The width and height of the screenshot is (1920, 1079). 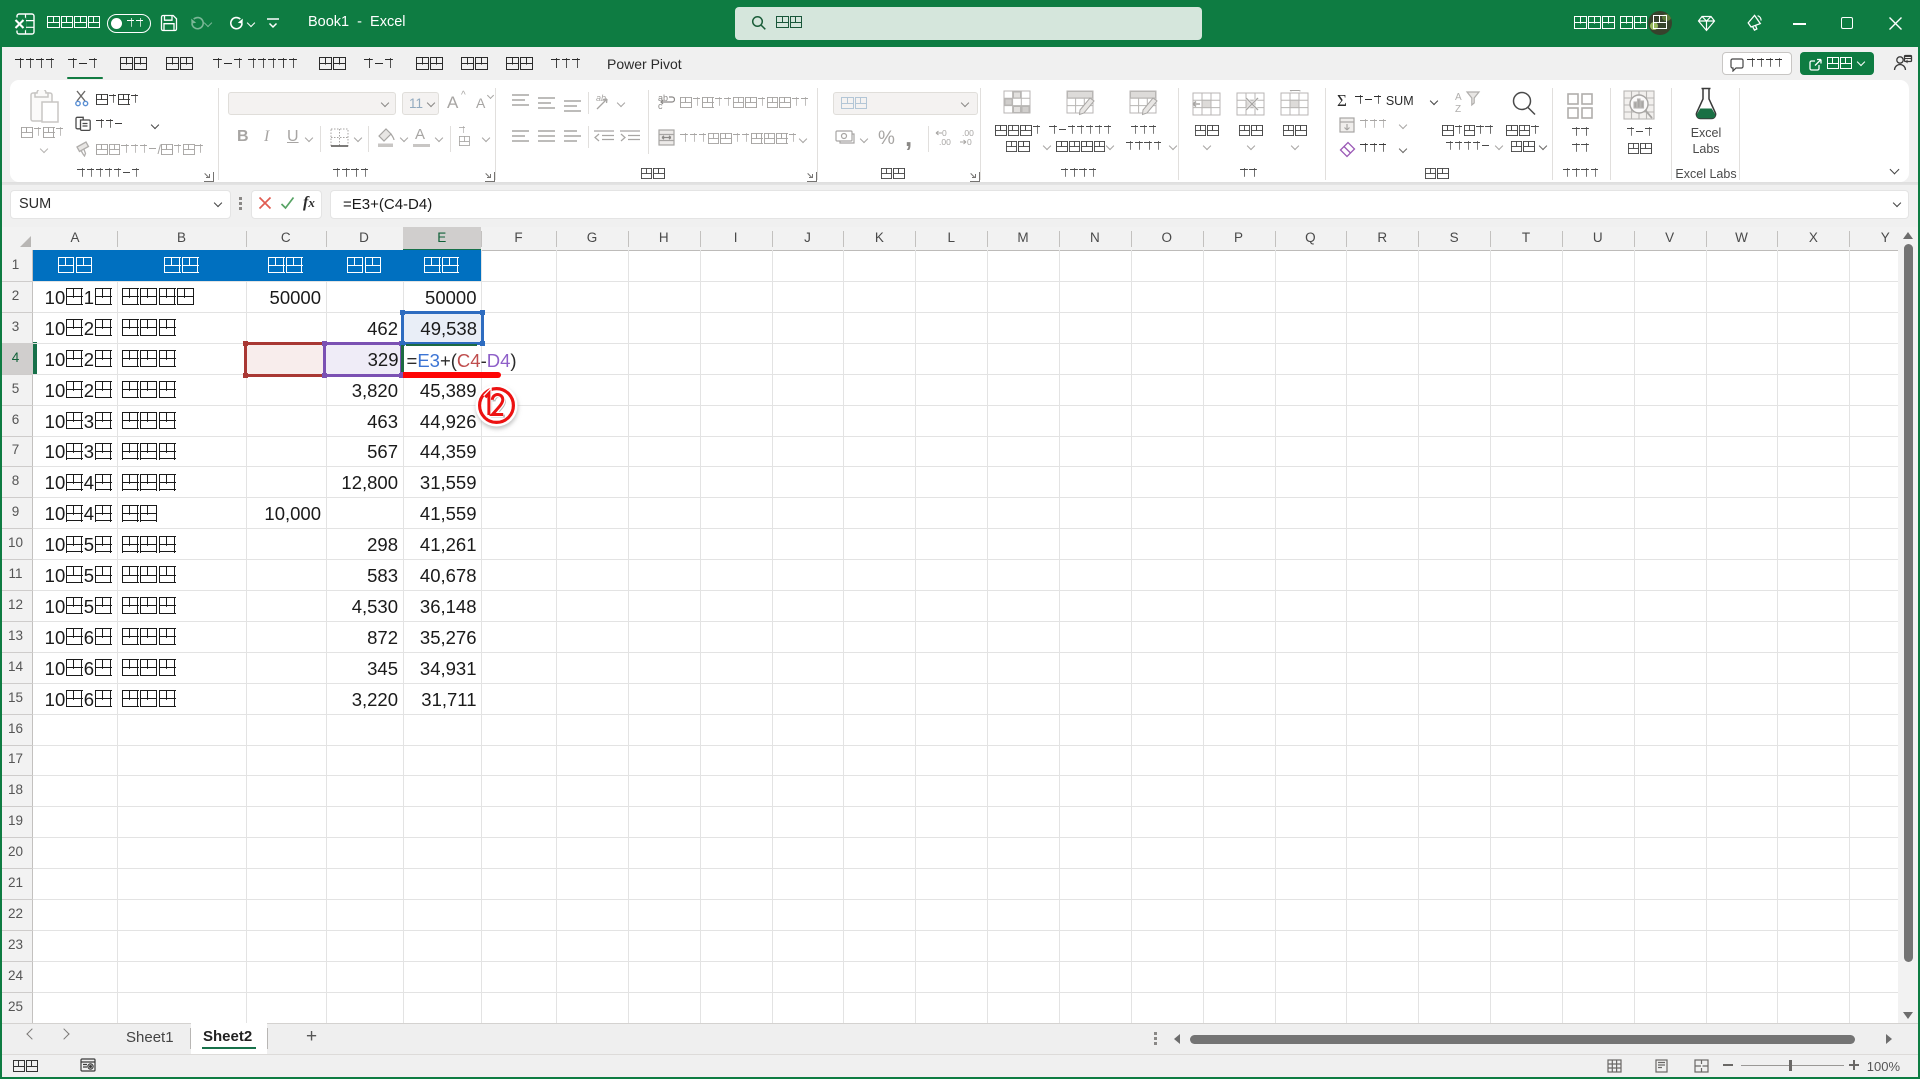 I want to click on svg-text: A, so click(x=1458, y=97).